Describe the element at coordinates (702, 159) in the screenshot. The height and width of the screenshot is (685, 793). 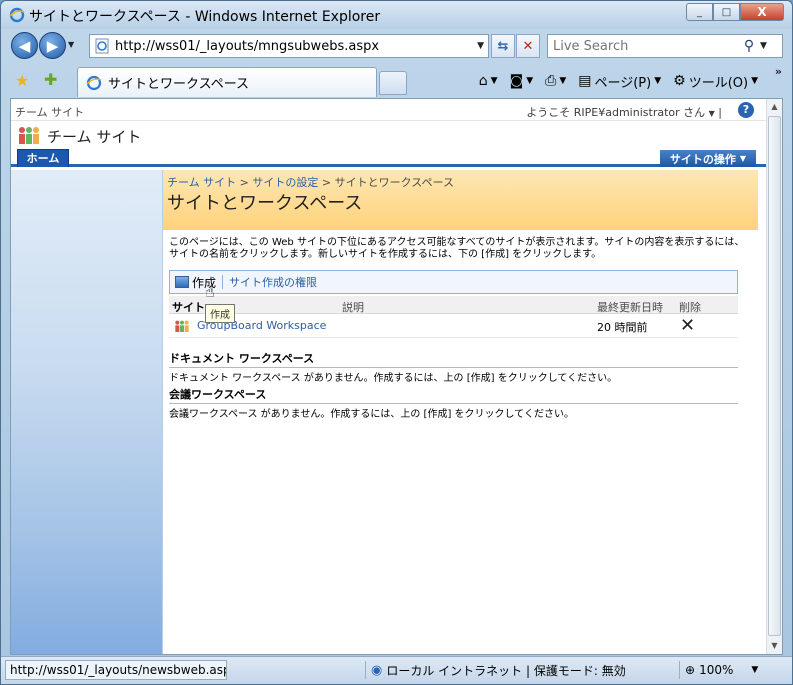
I see `site-actions-label: サイトの操作` at that location.